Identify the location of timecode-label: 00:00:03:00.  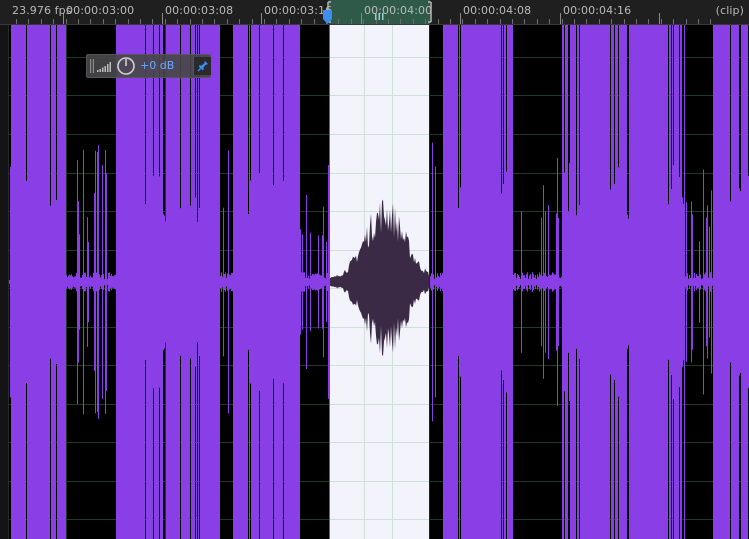
(100, 10).